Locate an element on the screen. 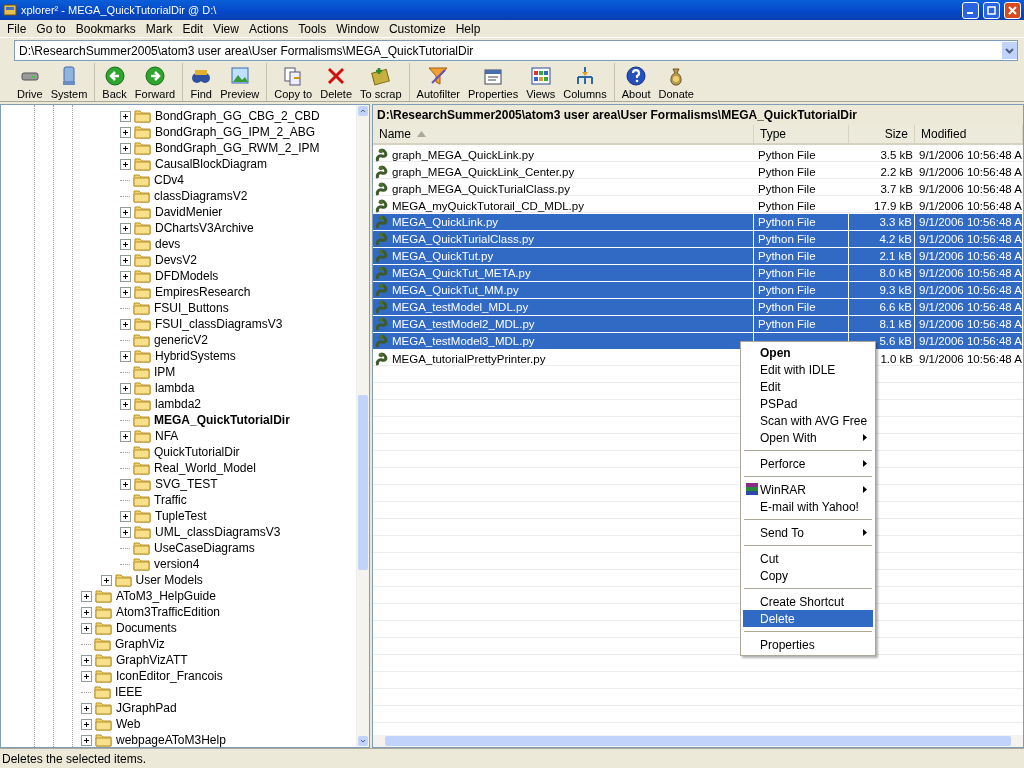 This screenshot has width=1024, height=768. toolbar-button: System is located at coordinates (69, 82).